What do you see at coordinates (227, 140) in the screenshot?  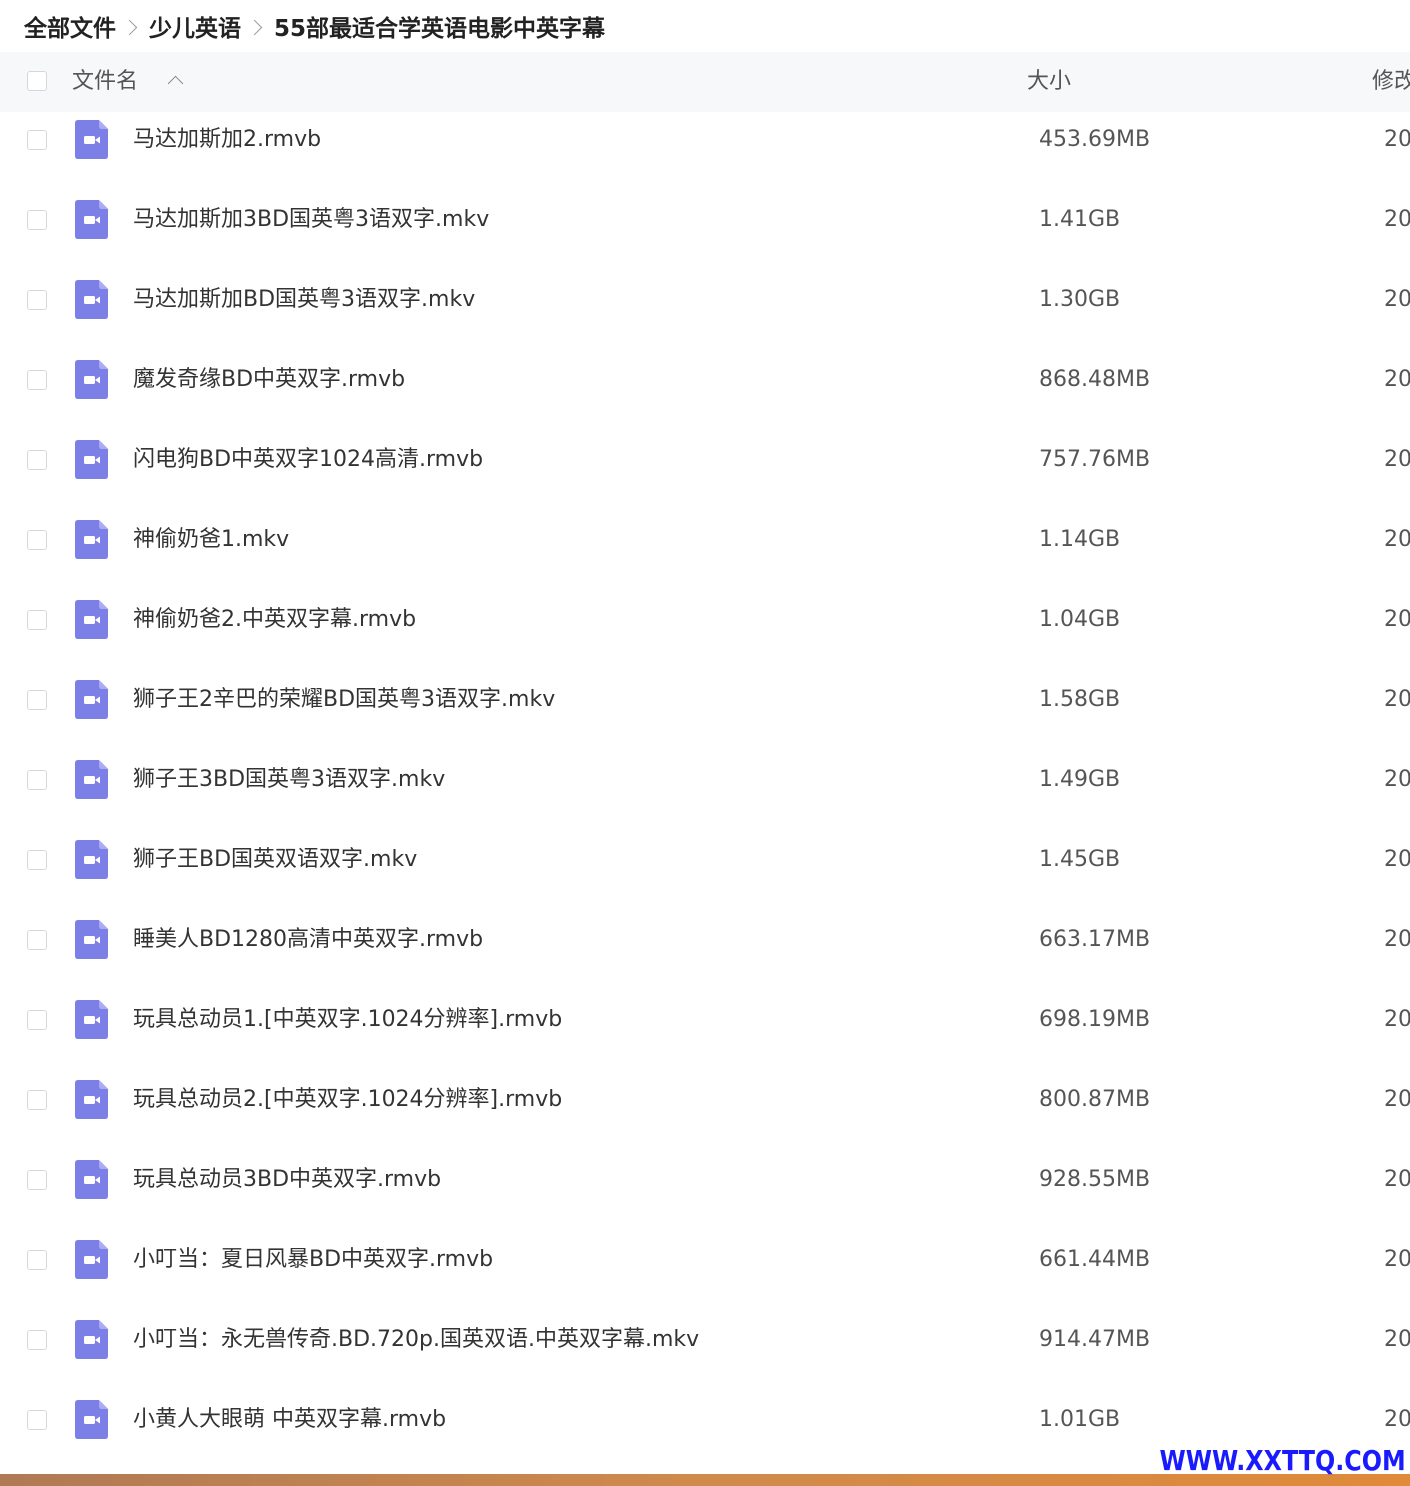 I see `file-name: 马达加斯加2.rmvb` at bounding box center [227, 140].